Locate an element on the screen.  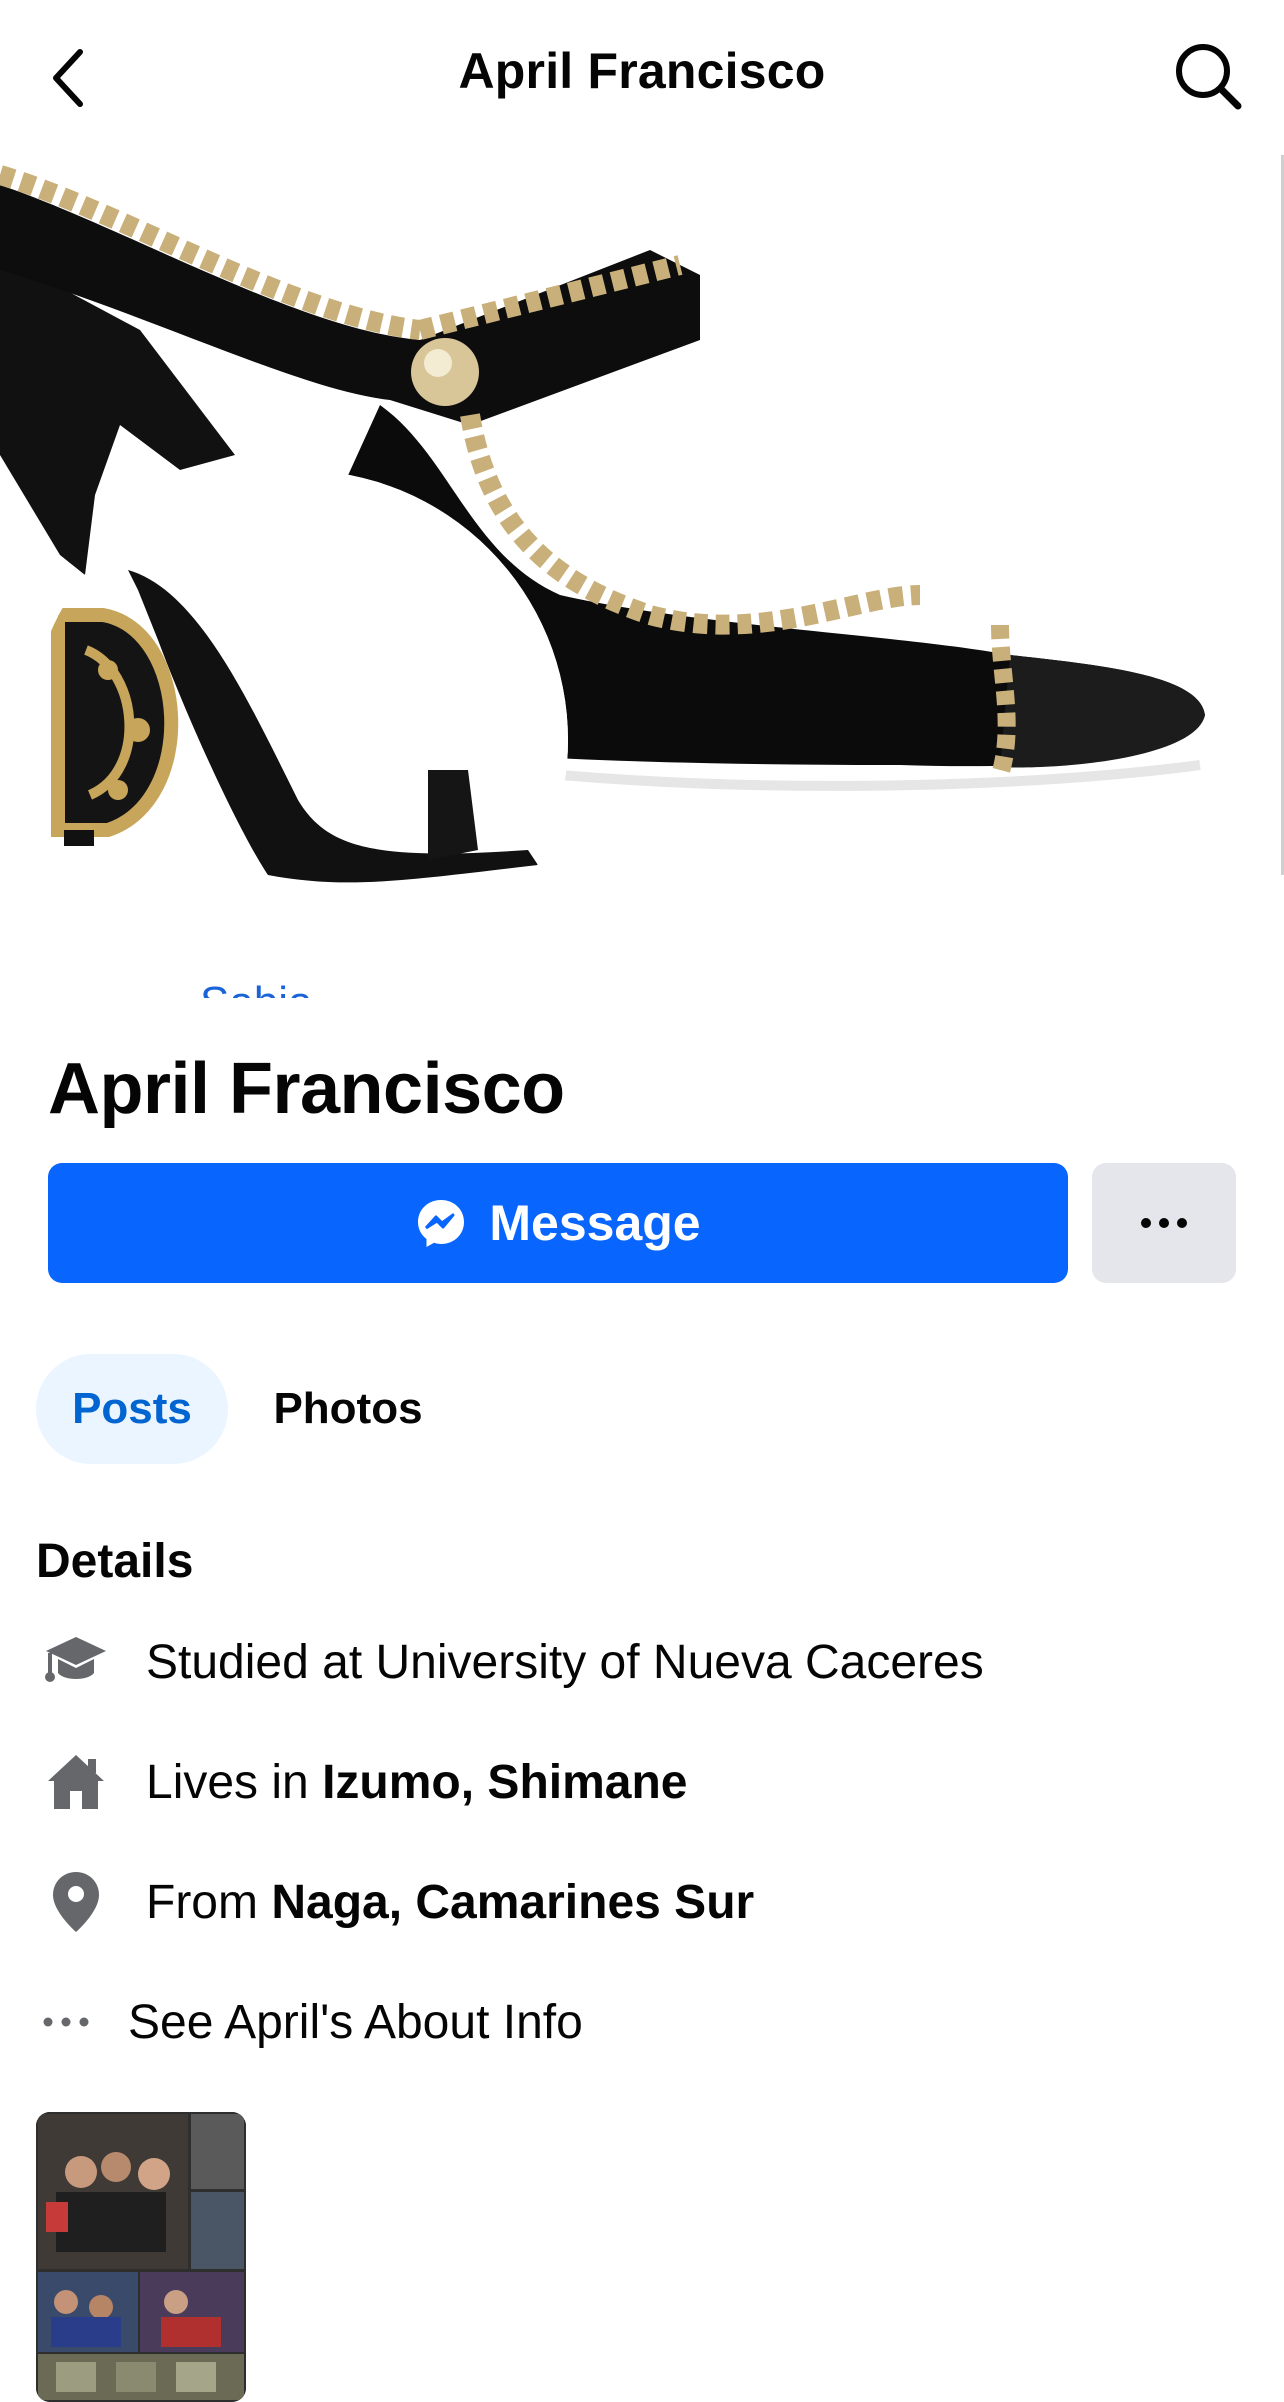
photo-collage-image is located at coordinates (141, 2257).